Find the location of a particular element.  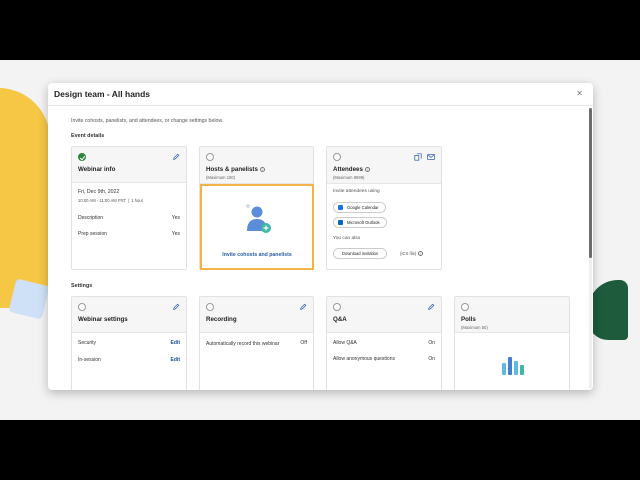

email-icon is located at coordinates (431, 157).